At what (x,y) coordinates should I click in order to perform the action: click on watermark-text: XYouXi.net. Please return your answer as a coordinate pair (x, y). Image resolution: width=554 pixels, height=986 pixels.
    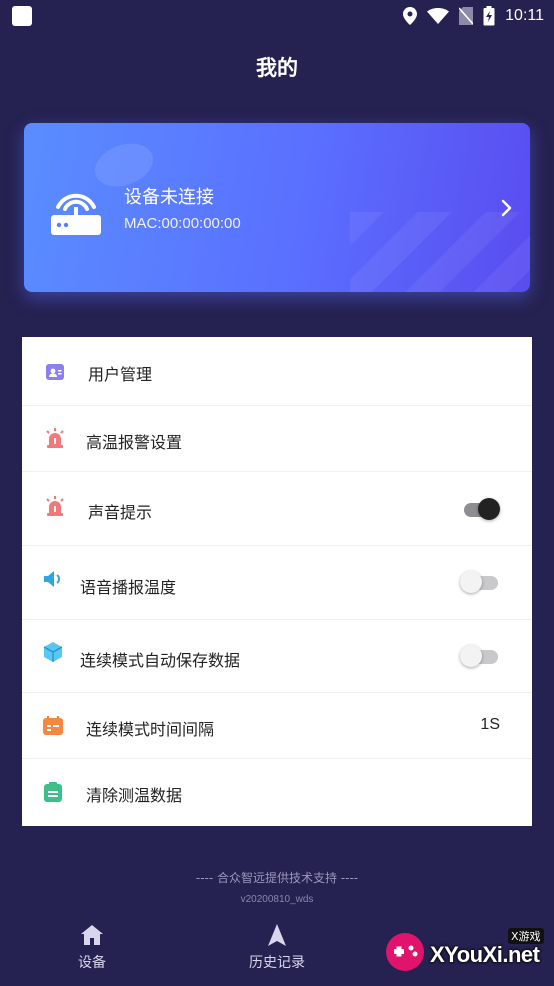
    Looking at the image, I should click on (485, 954).